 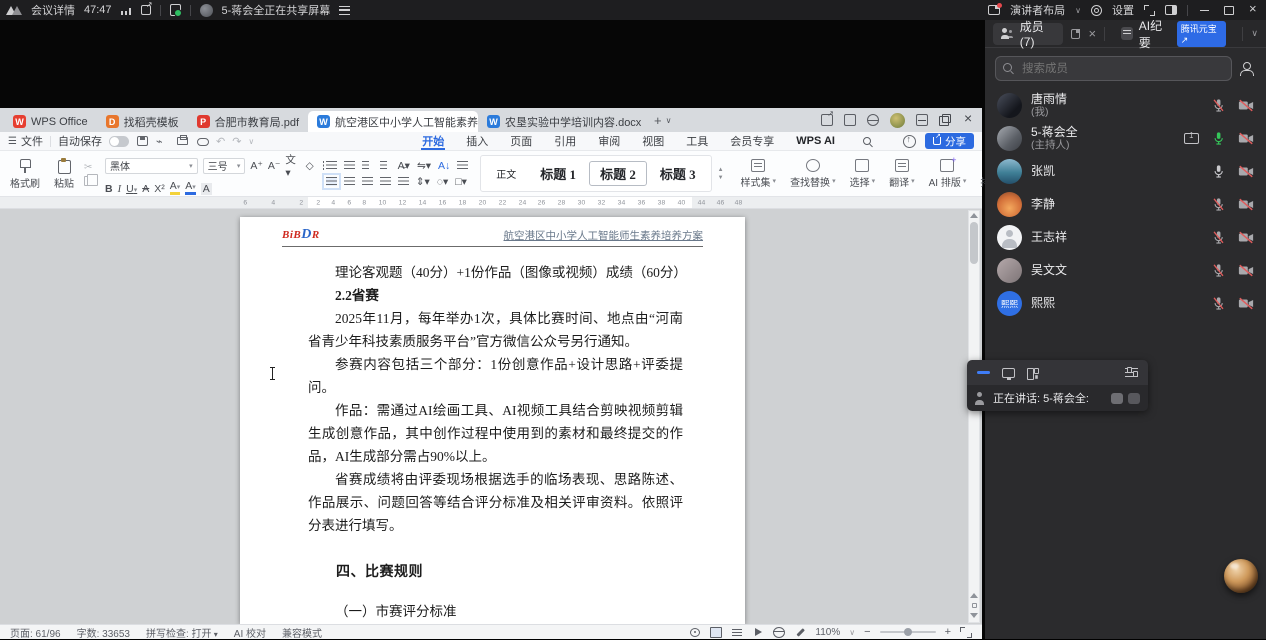 I want to click on zoom-slider, so click(x=907, y=632).